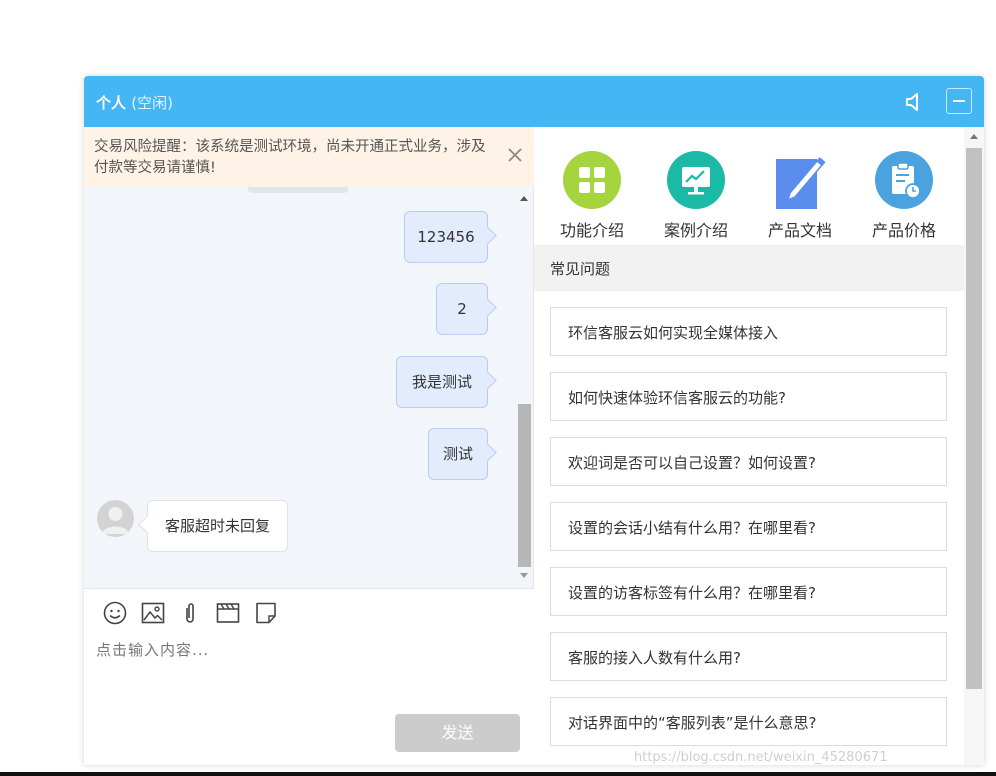  What do you see at coordinates (748, 656) in the screenshot?
I see `faq-item: 客服的接入人数有什么用?` at bounding box center [748, 656].